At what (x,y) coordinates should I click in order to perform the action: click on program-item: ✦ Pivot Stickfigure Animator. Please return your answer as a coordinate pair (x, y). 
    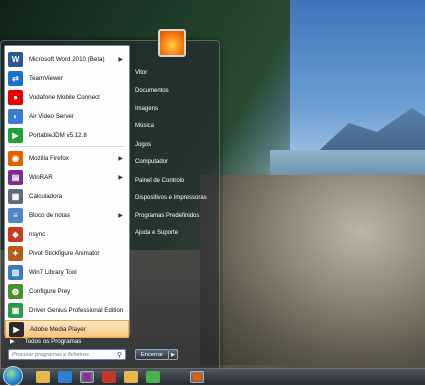
    Looking at the image, I should click on (67, 253).